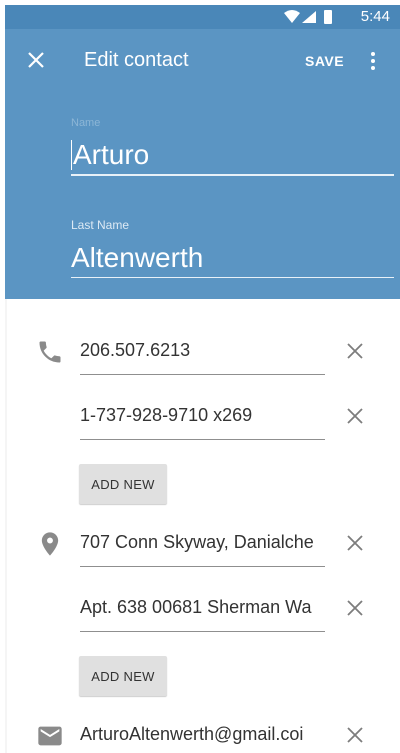 The height and width of the screenshot is (753, 400). What do you see at coordinates (232, 277) in the screenshot?
I see `last-name-underline` at bounding box center [232, 277].